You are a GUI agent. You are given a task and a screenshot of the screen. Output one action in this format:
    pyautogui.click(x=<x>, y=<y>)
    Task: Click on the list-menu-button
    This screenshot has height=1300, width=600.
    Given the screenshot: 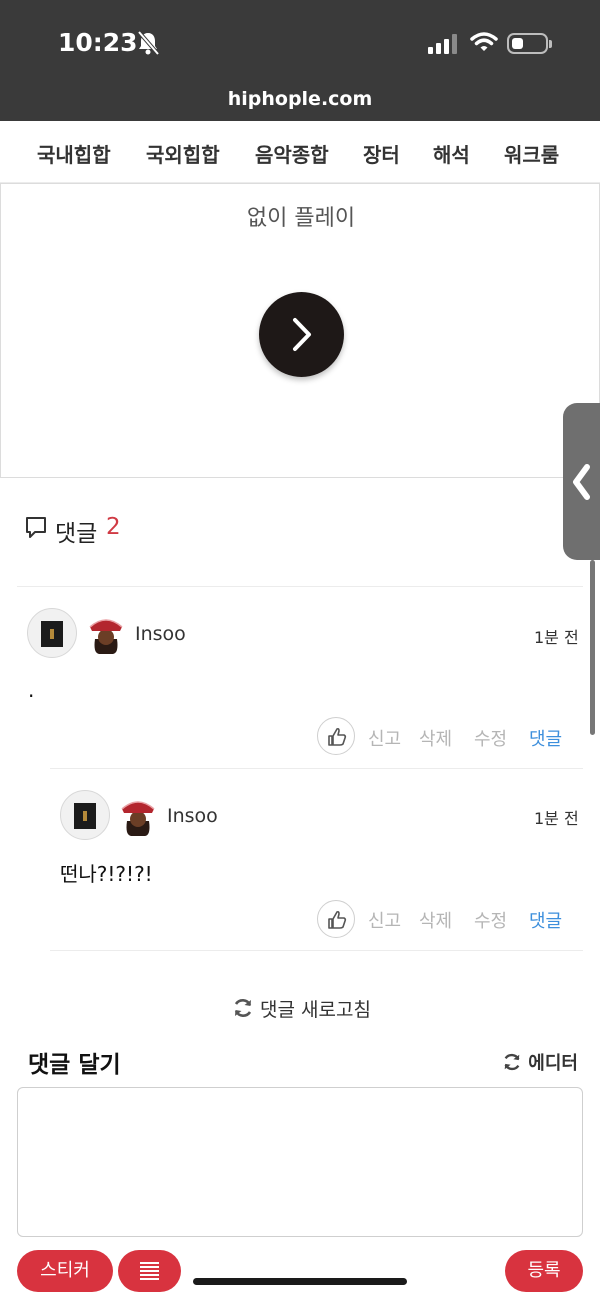 What is the action you would take?
    pyautogui.click(x=149, y=1271)
    